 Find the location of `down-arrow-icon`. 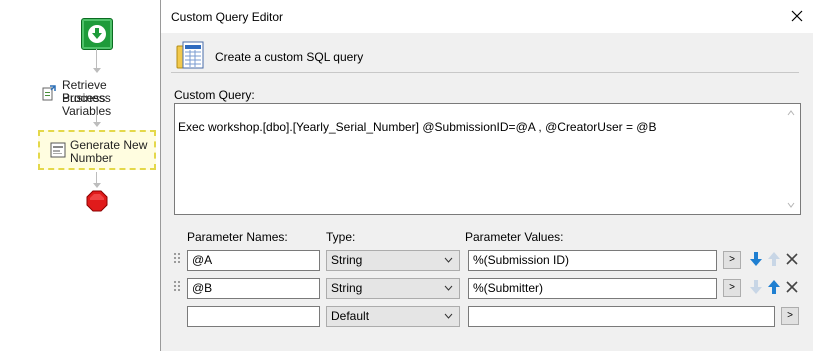

down-arrow-icon is located at coordinates (97, 33).